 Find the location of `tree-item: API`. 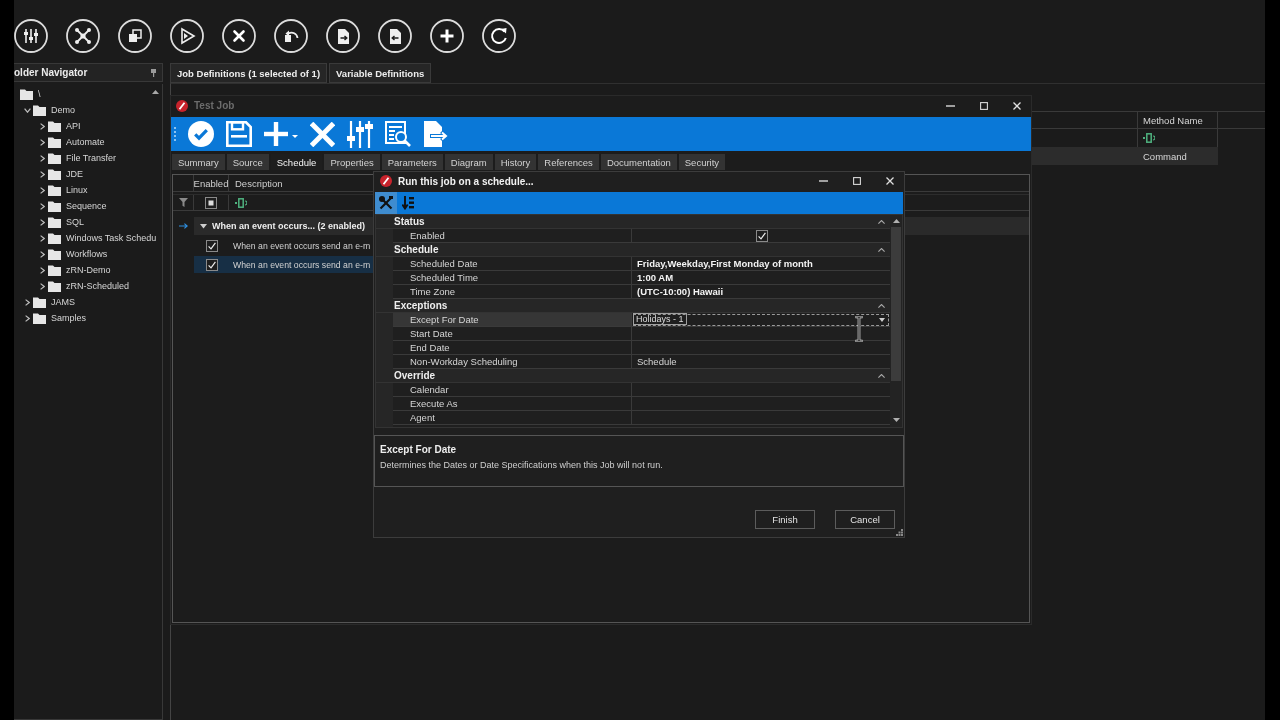

tree-item: API is located at coordinates (73, 126).